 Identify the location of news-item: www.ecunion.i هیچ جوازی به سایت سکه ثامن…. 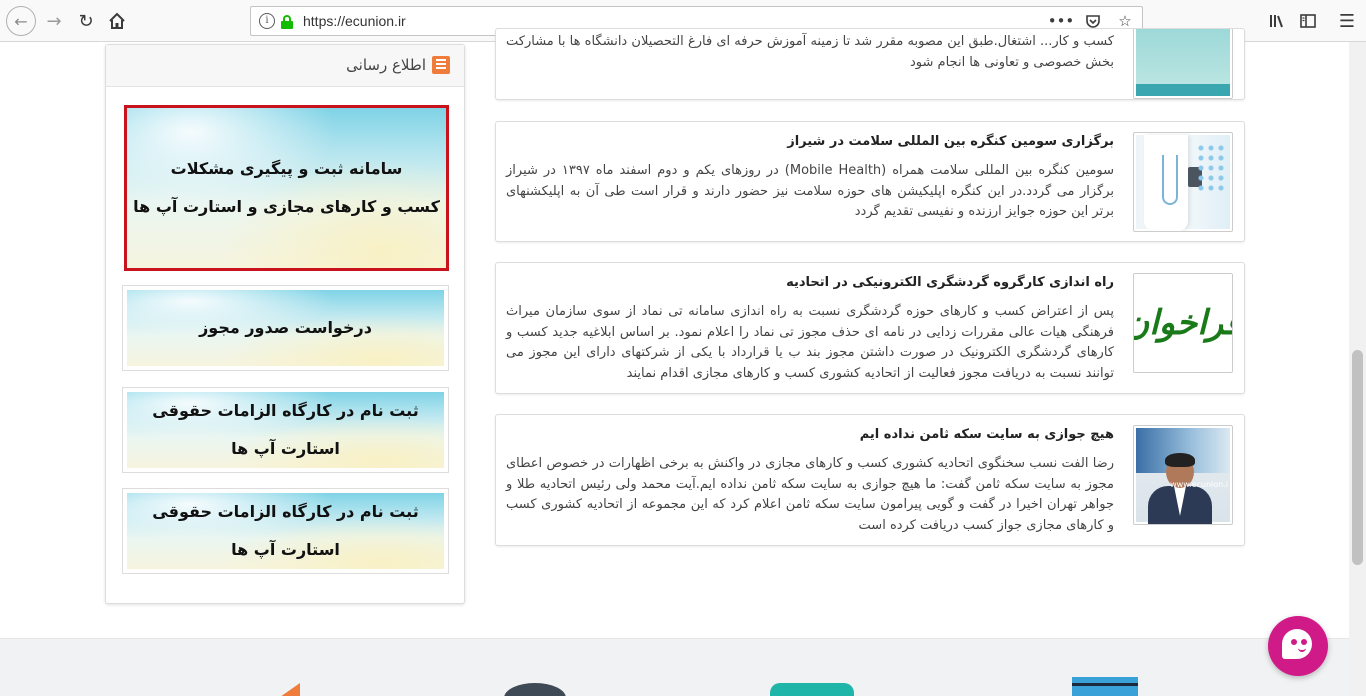
(870, 480).